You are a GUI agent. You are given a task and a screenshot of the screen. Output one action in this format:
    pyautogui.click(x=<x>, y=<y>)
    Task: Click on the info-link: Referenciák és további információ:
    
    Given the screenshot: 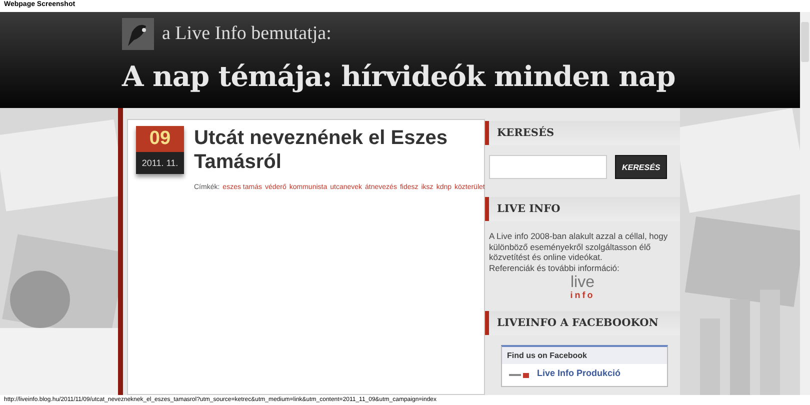 What is the action you would take?
    pyautogui.click(x=584, y=267)
    